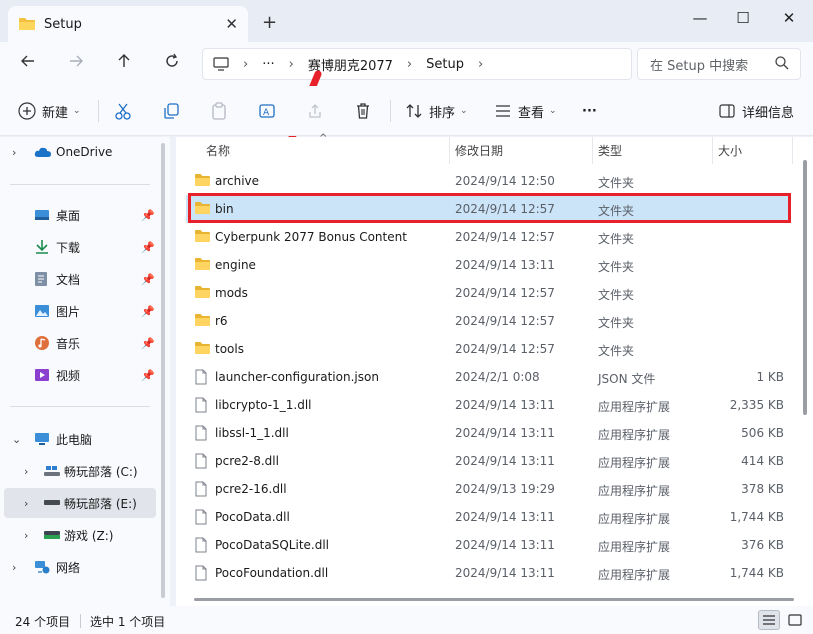  What do you see at coordinates (297, 377) in the screenshot?
I see `file-name: launcher-configuration.json` at bounding box center [297, 377].